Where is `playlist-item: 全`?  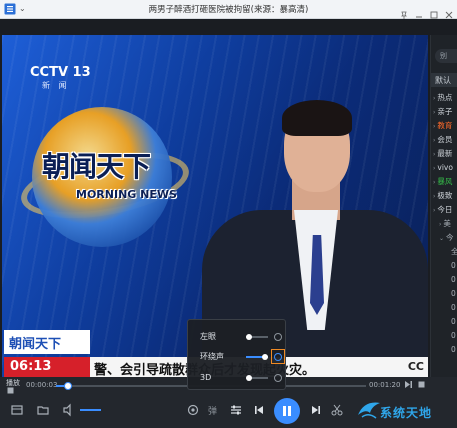
playlist-item: 全 is located at coordinates (444, 252).